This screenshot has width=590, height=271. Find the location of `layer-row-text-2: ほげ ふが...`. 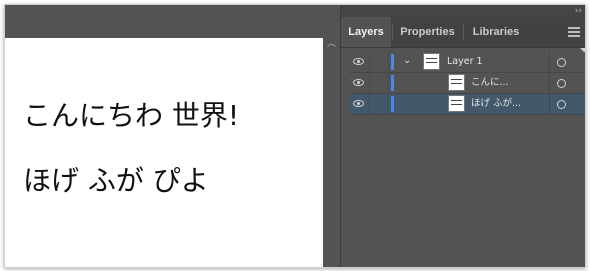

layer-row-text-2: ほげ ふが... is located at coordinates (467, 104).